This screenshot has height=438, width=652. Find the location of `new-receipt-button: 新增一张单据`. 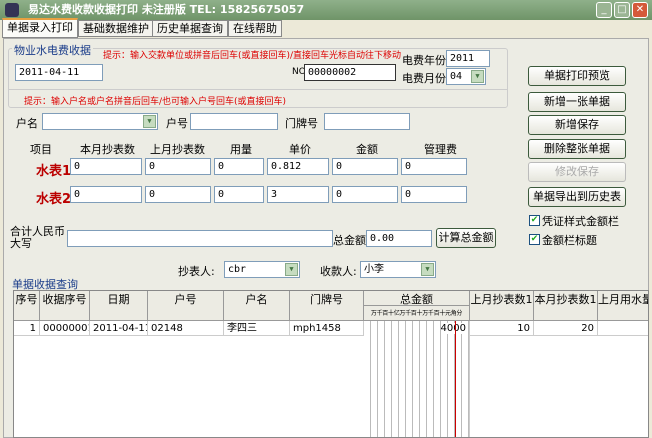

new-receipt-button: 新增一张单据 is located at coordinates (577, 102).